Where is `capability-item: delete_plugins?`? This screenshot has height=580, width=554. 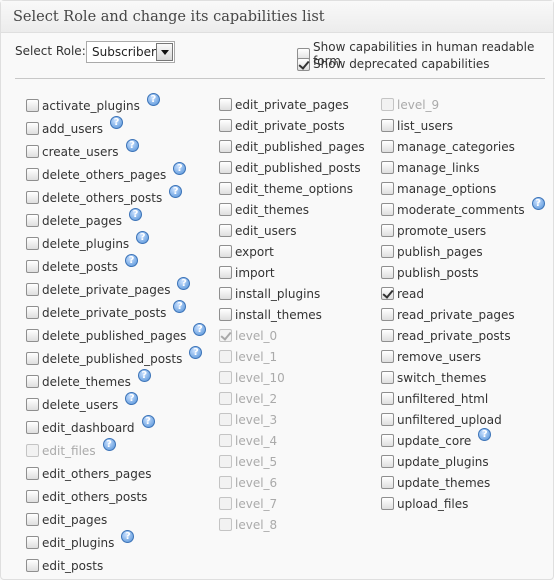 capability-item: delete_plugins? is located at coordinates (116, 243).